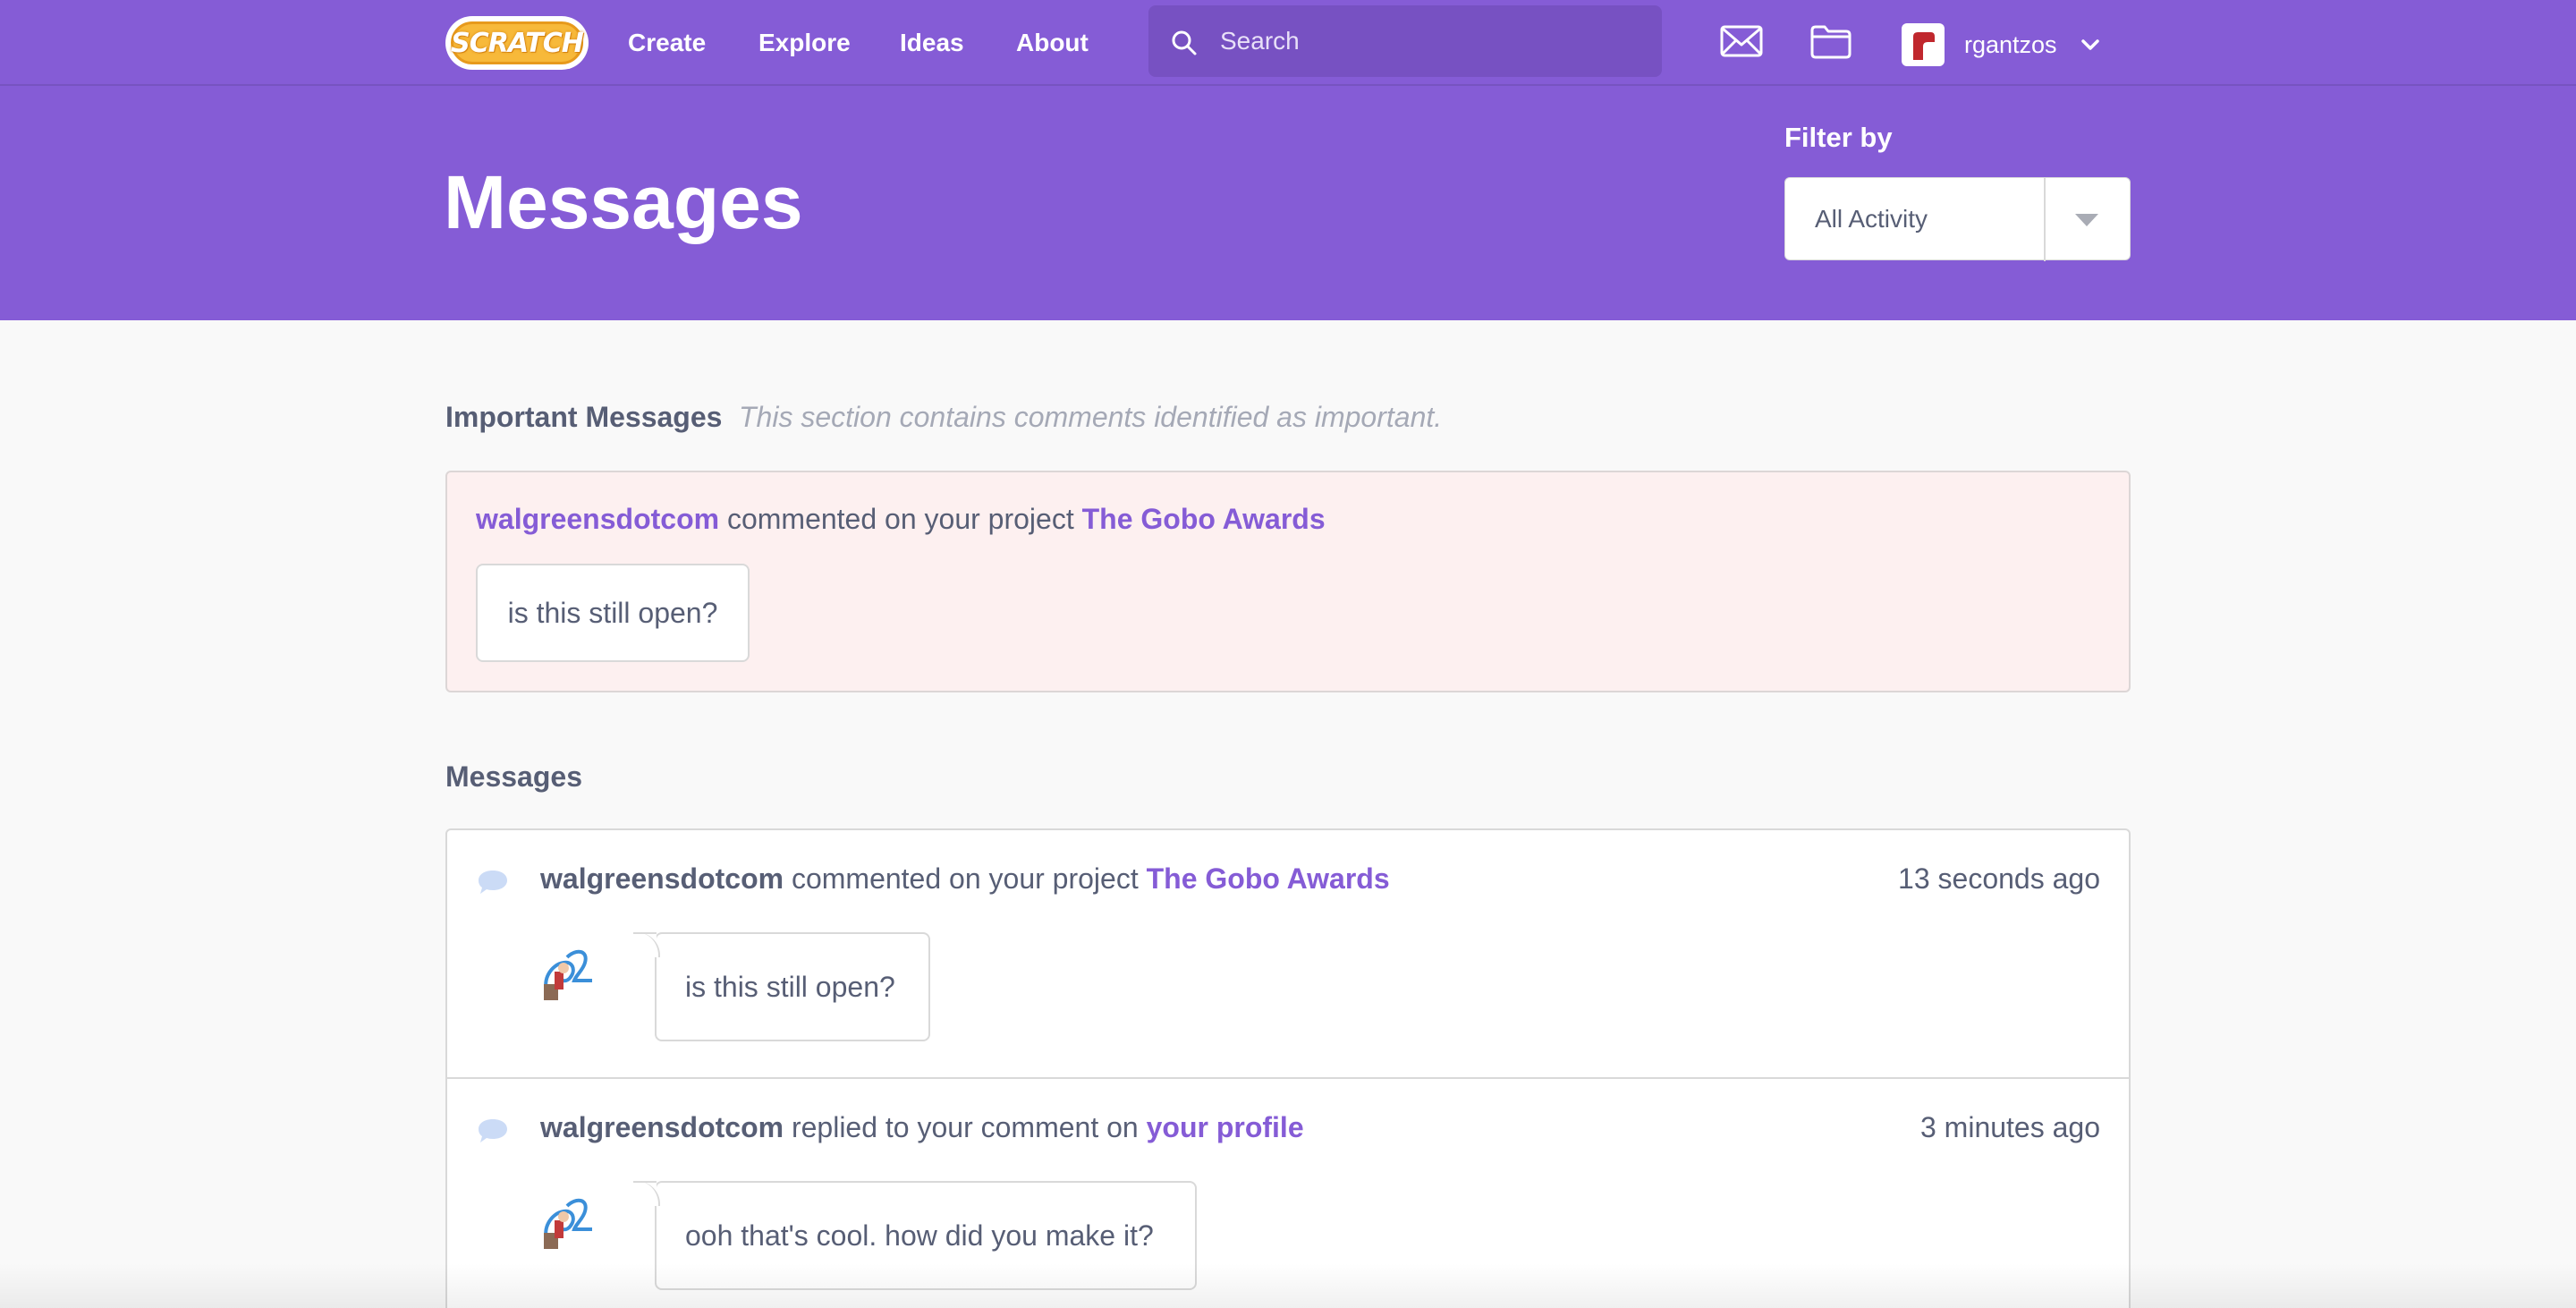 The image size is (2576, 1308). Describe the element at coordinates (513, 776) in the screenshot. I see `messages-section-title: Messages` at that location.